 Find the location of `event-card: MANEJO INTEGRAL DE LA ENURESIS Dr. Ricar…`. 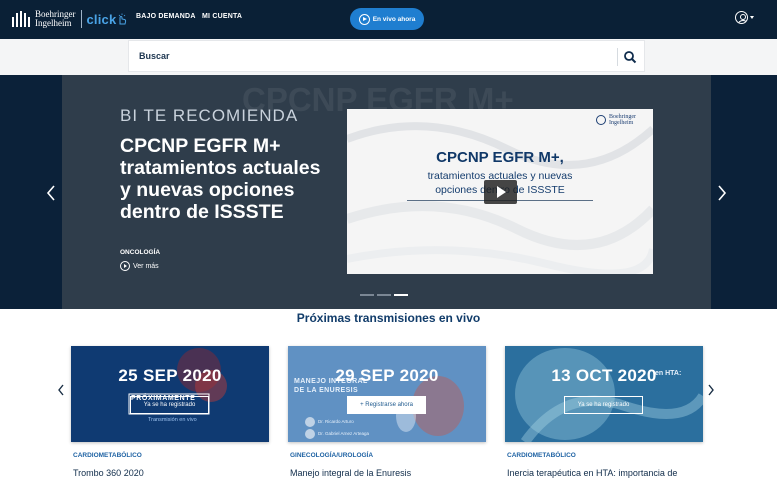

event-card: MANEJO INTEGRAL DE LA ENURESIS Dr. Ricar… is located at coordinates (387, 394).